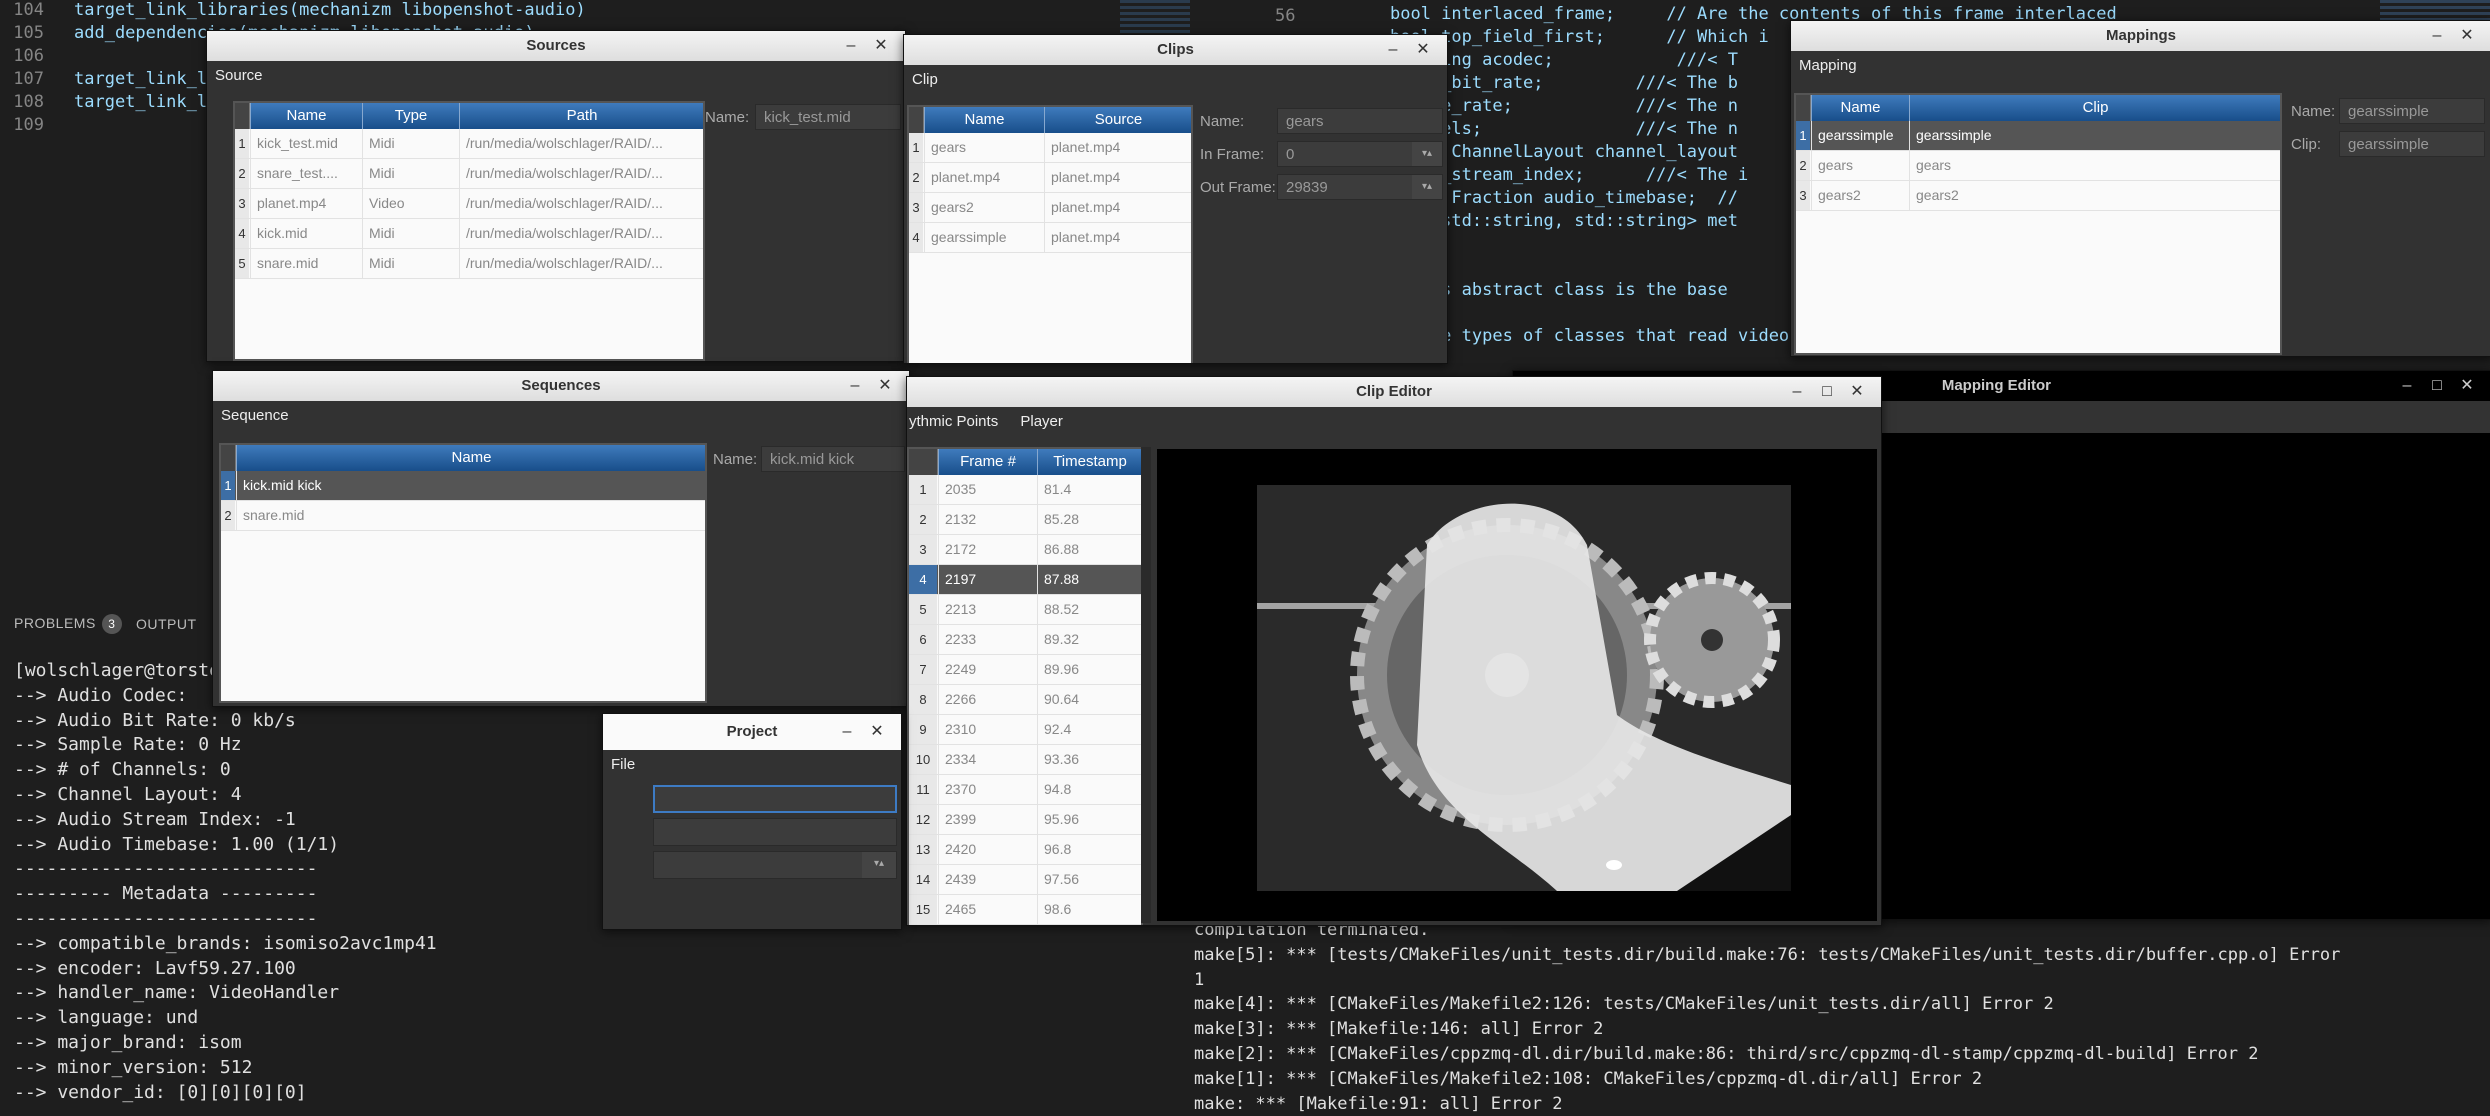 Image resolution: width=2490 pixels, height=1116 pixels. What do you see at coordinates (68, 624) in the screenshot?
I see `tab-problems: PROBLEMS 3` at bounding box center [68, 624].